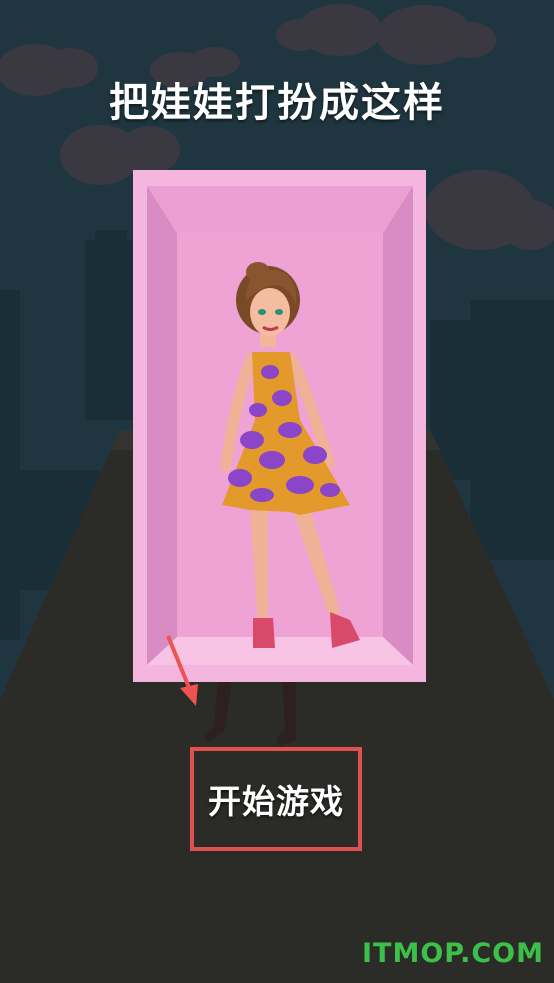 This screenshot has width=554, height=983. What do you see at coordinates (277, 103) in the screenshot?
I see `instruction-title: 把娃娃打扮成这样` at bounding box center [277, 103].